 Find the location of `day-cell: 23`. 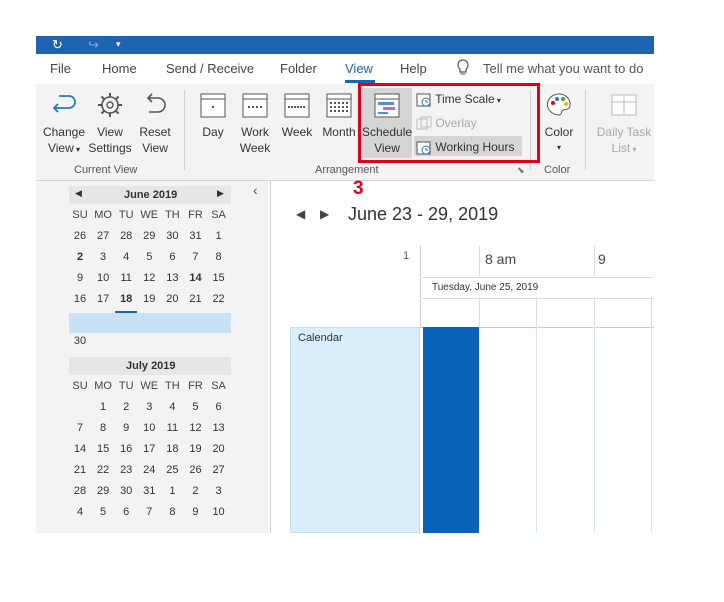

day-cell: 23 is located at coordinates (126, 470).